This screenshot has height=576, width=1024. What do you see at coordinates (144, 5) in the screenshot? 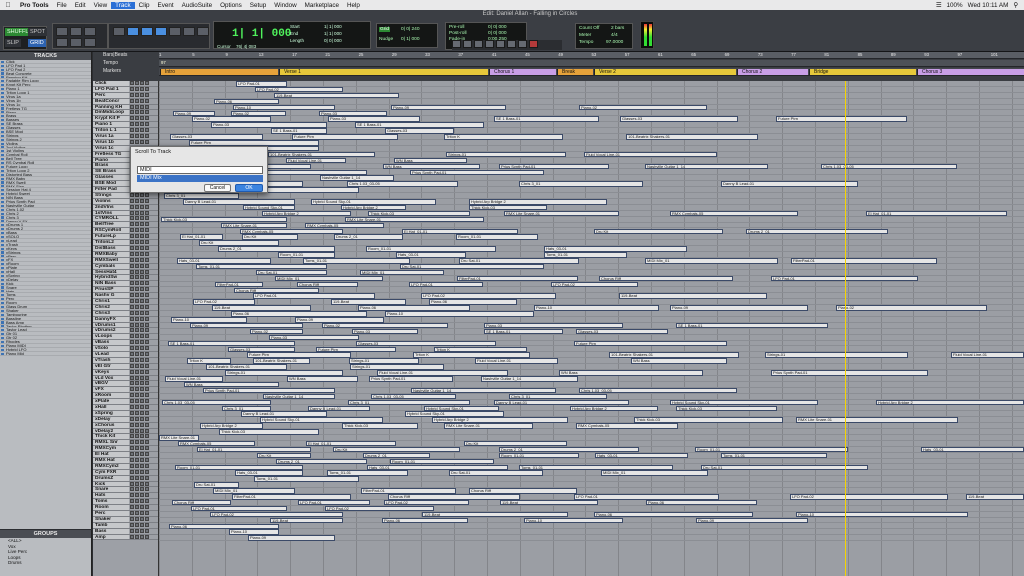
I see `menu-item-clip: Clip` at bounding box center [144, 5].